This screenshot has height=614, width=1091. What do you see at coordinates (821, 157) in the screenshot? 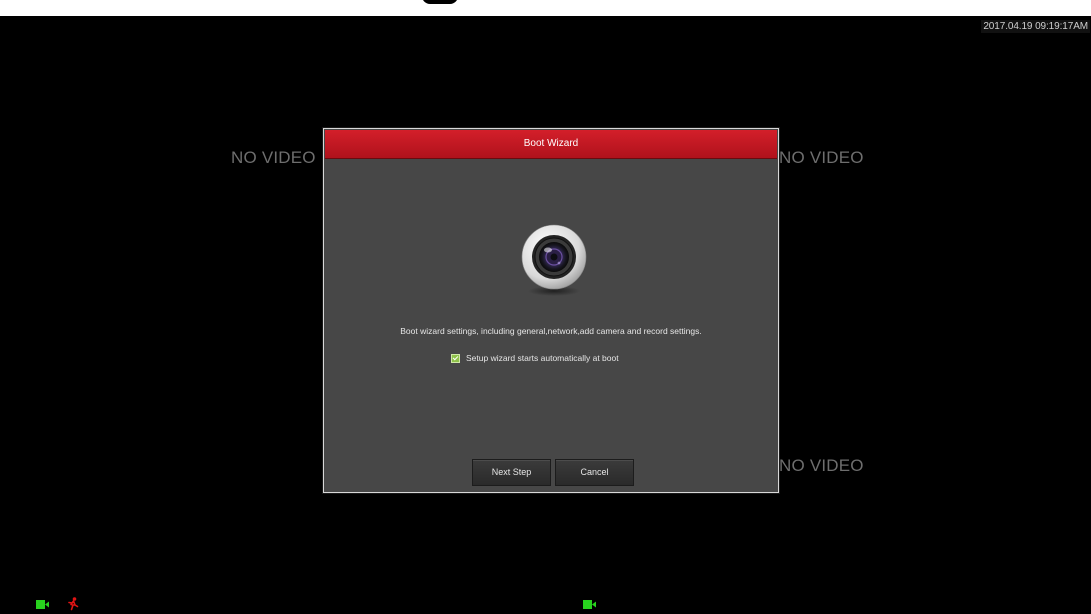
I see `no-video-label-ch2: NO VIDEO` at bounding box center [821, 157].